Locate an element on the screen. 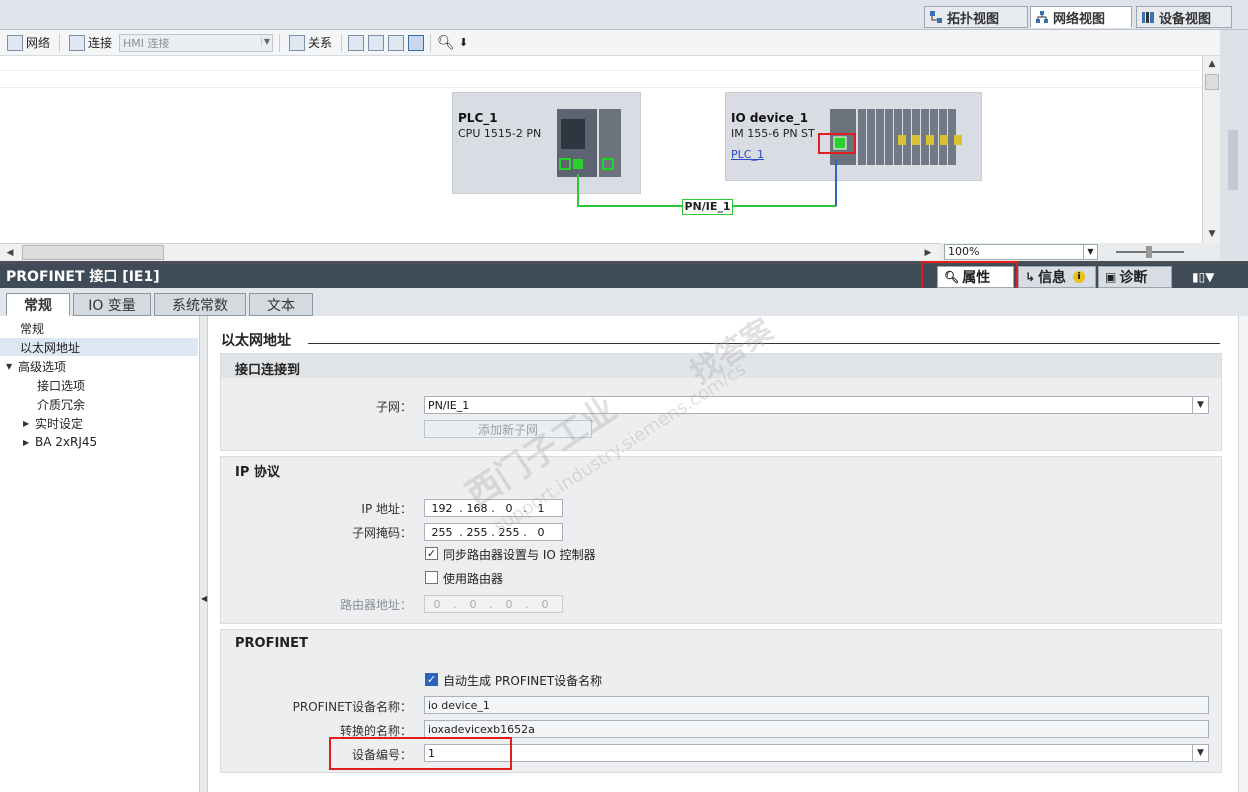 The height and width of the screenshot is (792, 1248). device-name-label: PROFINET设备名称： is located at coordinates (352, 707).